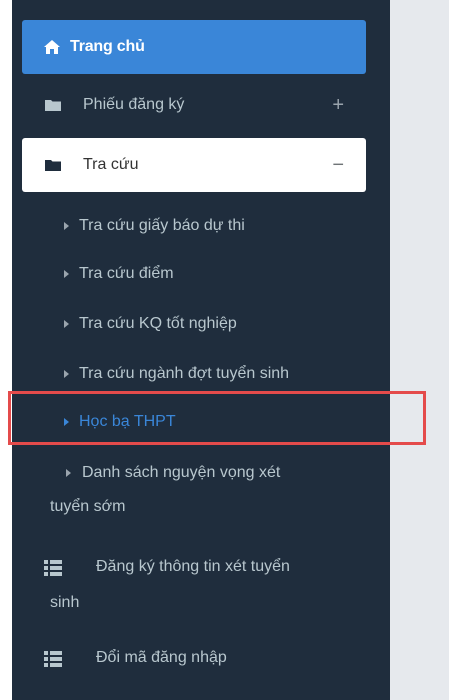 The width and height of the screenshot is (449, 700). Describe the element at coordinates (111, 164) in the screenshot. I see `sidebar-item-label: Tra cứu` at that location.